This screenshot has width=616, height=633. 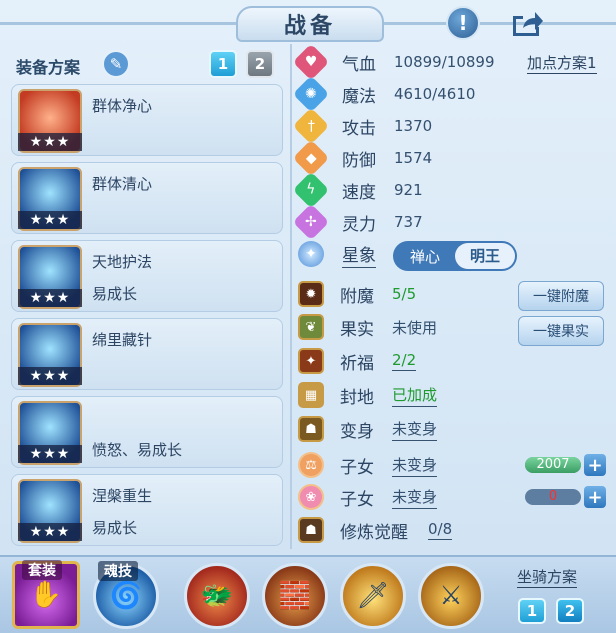 What do you see at coordinates (147, 354) in the screenshot?
I see `equipment-card: ★★★ 绵里藏针` at bounding box center [147, 354].